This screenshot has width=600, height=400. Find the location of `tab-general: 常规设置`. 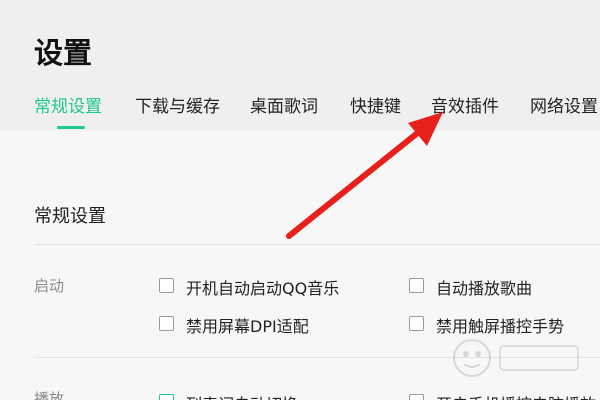

tab-general: 常规设置 is located at coordinates (68, 104).